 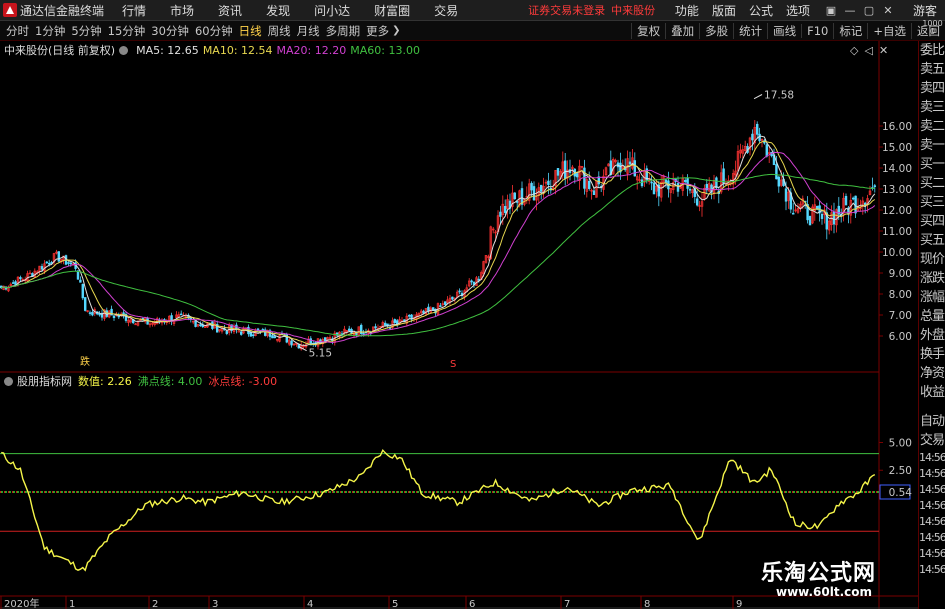 What do you see at coordinates (17, 31) in the screenshot?
I see `tf-intraday: 分时` at bounding box center [17, 31].